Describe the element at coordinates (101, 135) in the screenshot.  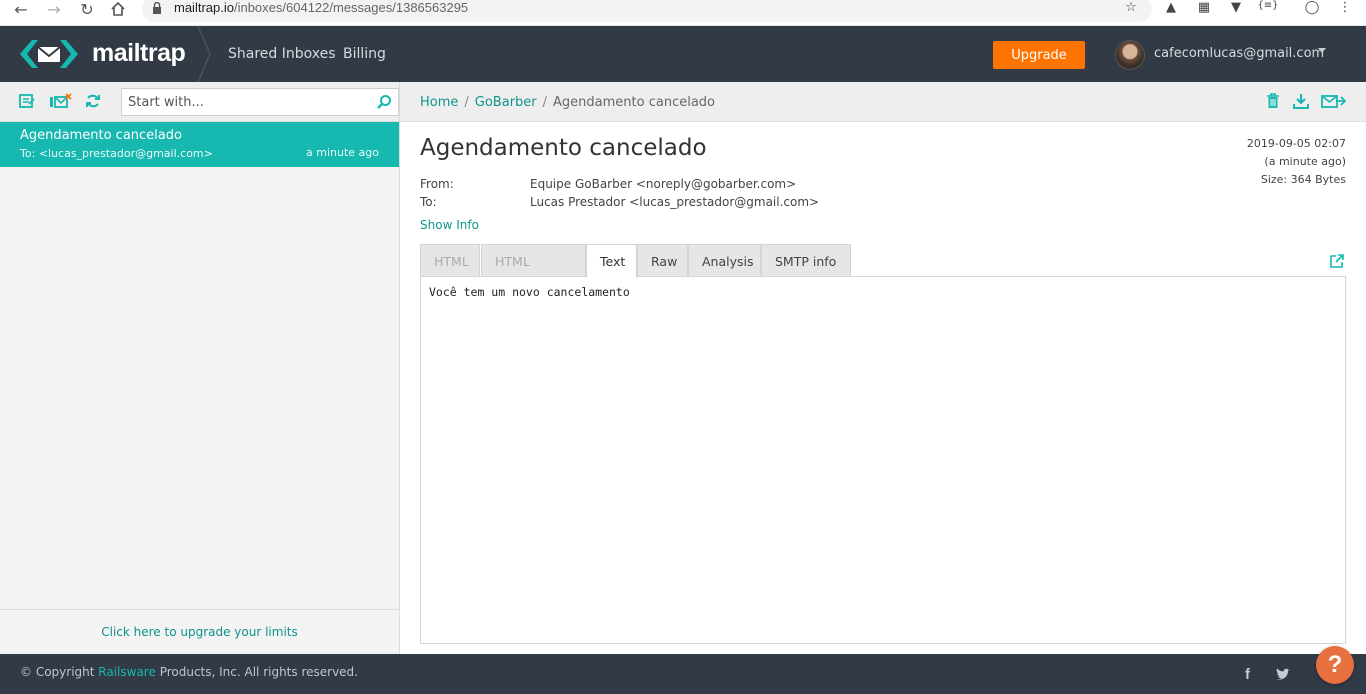
I see `message-subject: Agendamento cancelado` at that location.